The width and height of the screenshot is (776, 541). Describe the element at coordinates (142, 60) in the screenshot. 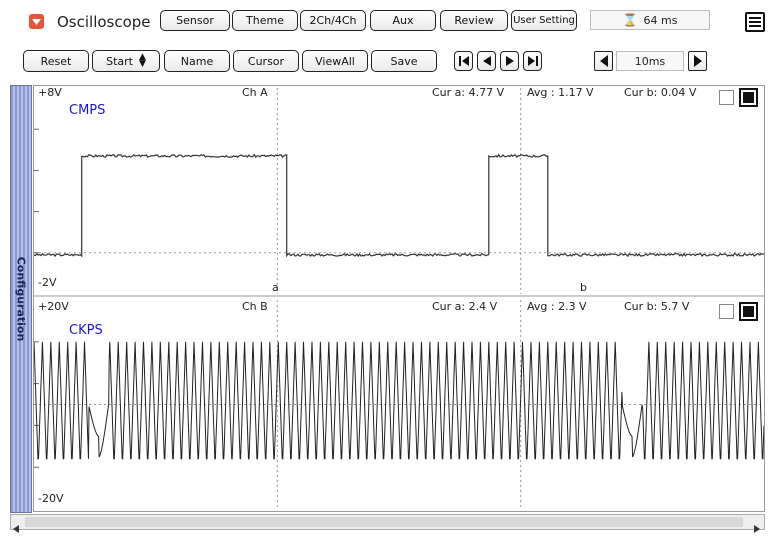

I see `stepper-icon: ▲ ▼` at that location.